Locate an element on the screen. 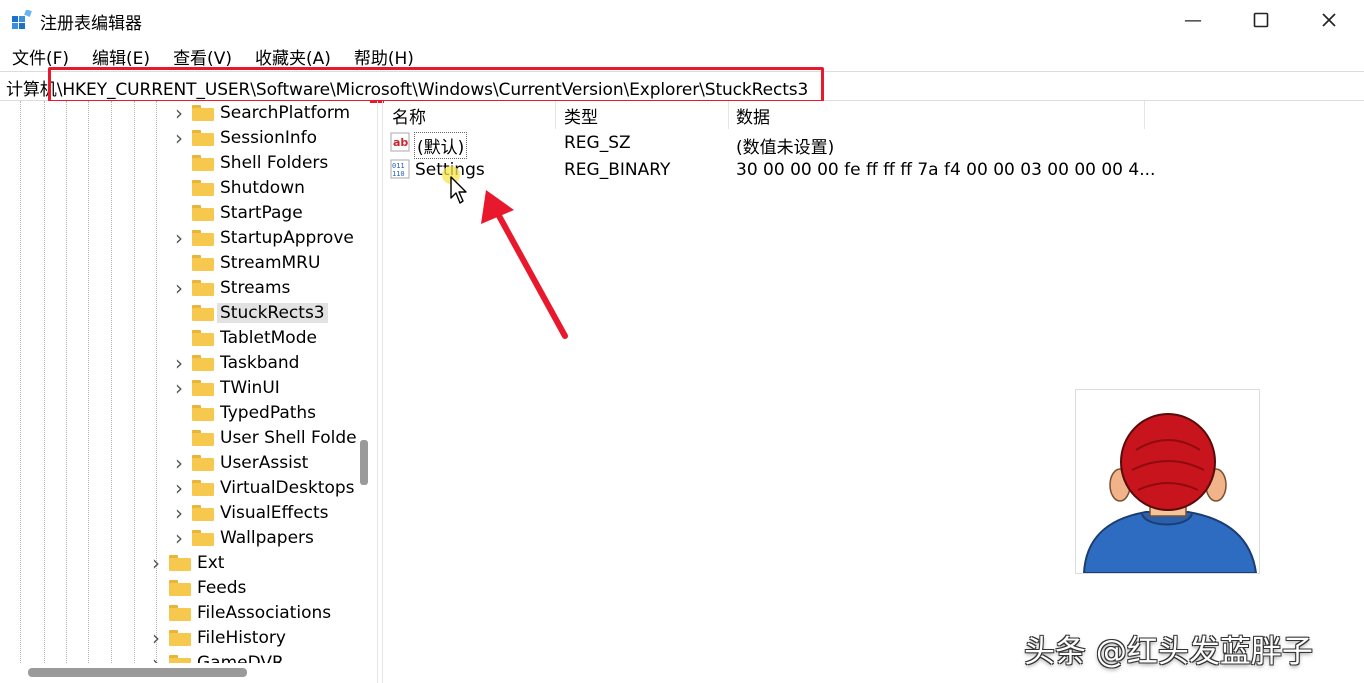 This screenshot has height=683, width=1364. minimize-icon: — is located at coordinates (1193, 20).